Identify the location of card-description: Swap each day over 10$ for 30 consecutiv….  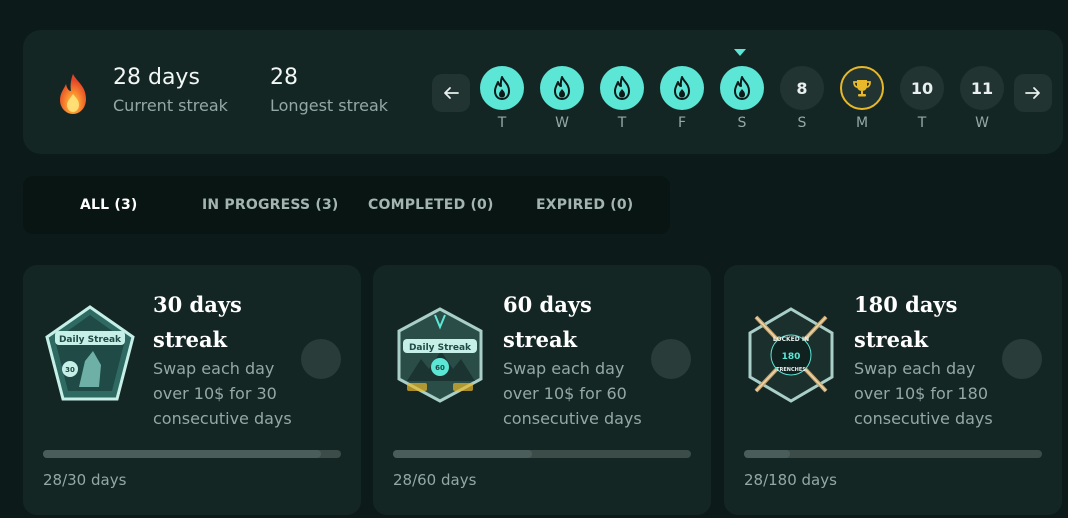
(222, 393).